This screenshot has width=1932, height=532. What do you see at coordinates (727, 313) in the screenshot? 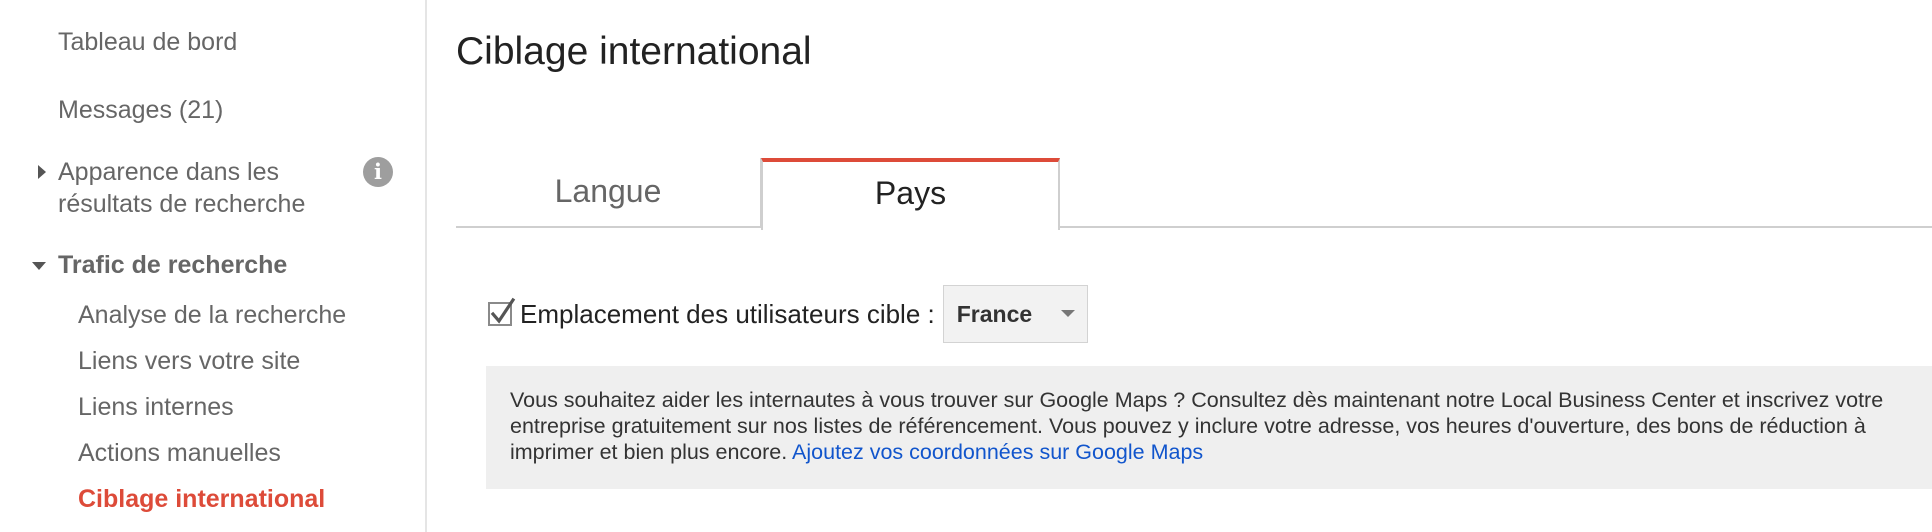
I see `target-location-label: Emplacement des utilisateurs cible :` at bounding box center [727, 313].